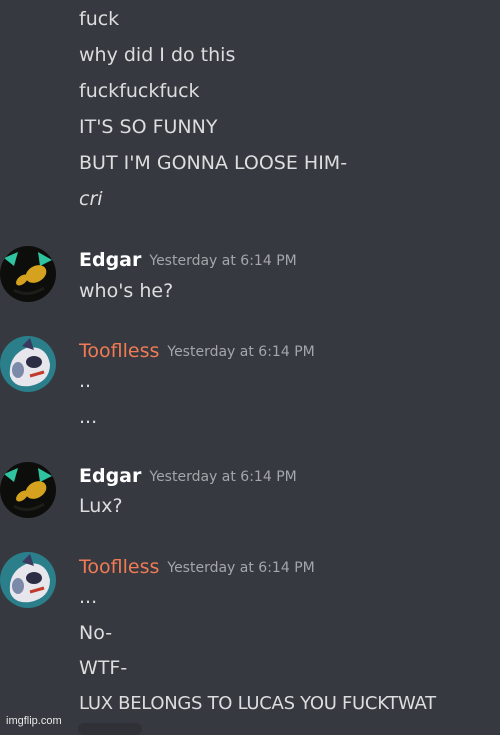 The height and width of the screenshot is (735, 500). Describe the element at coordinates (110, 729) in the screenshot. I see `cut-off-embed` at that location.